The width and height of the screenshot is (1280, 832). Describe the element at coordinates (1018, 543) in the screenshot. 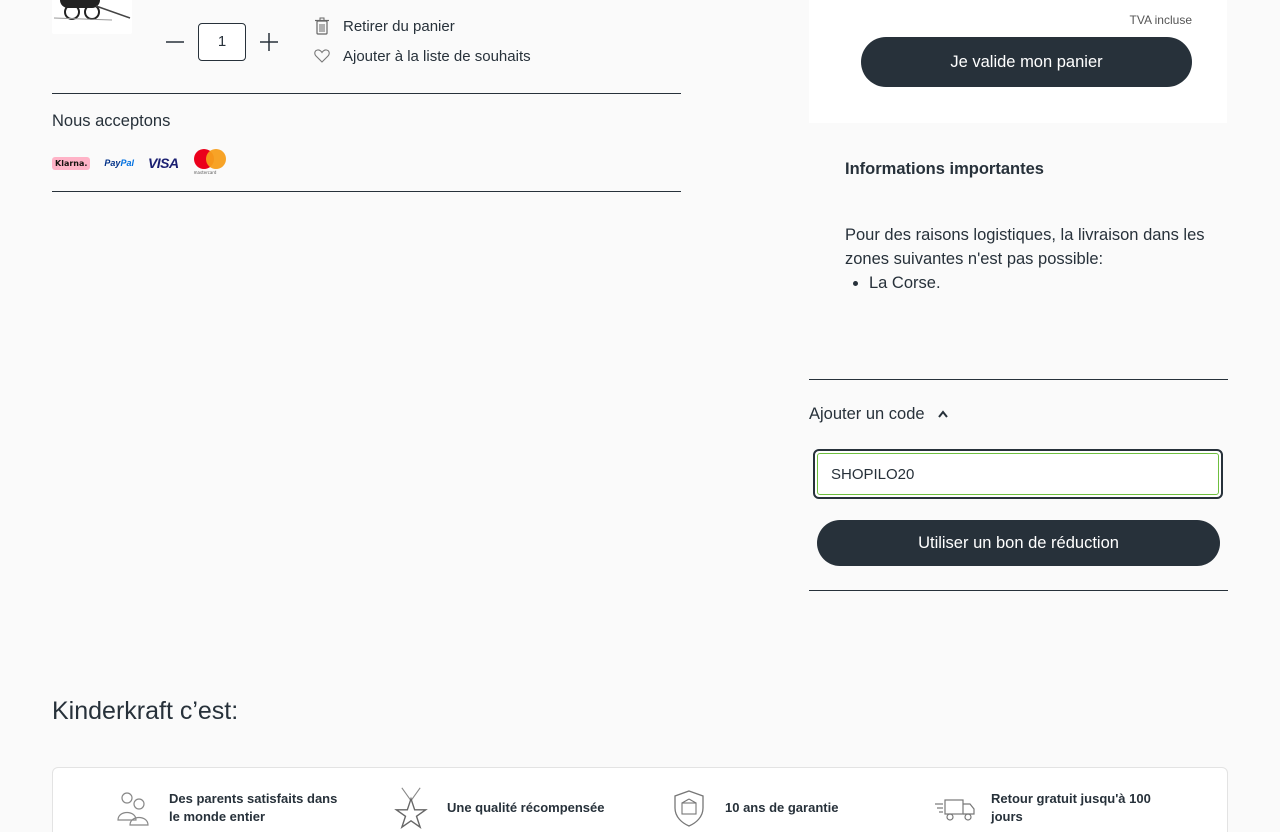

I see `apply-voucher-button: Utiliser un bon de réduction` at that location.